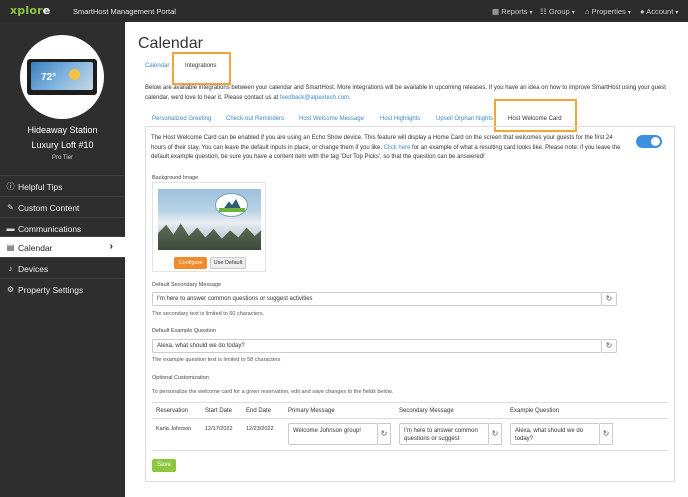  Describe the element at coordinates (10, 207) in the screenshot. I see `pencil-icon: ✎` at that location.